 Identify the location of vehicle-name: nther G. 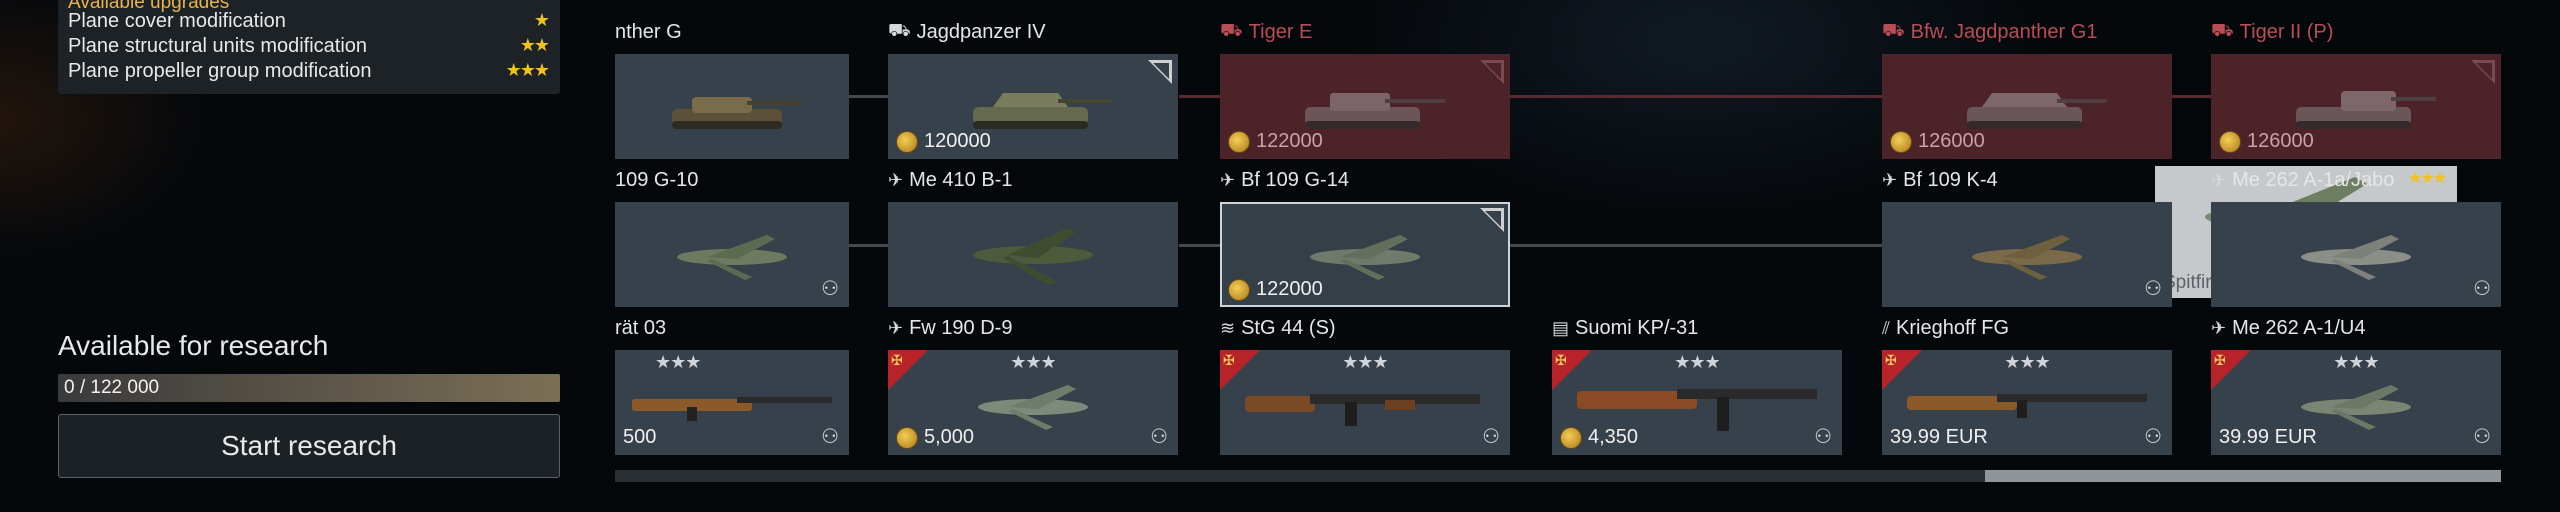
(648, 31).